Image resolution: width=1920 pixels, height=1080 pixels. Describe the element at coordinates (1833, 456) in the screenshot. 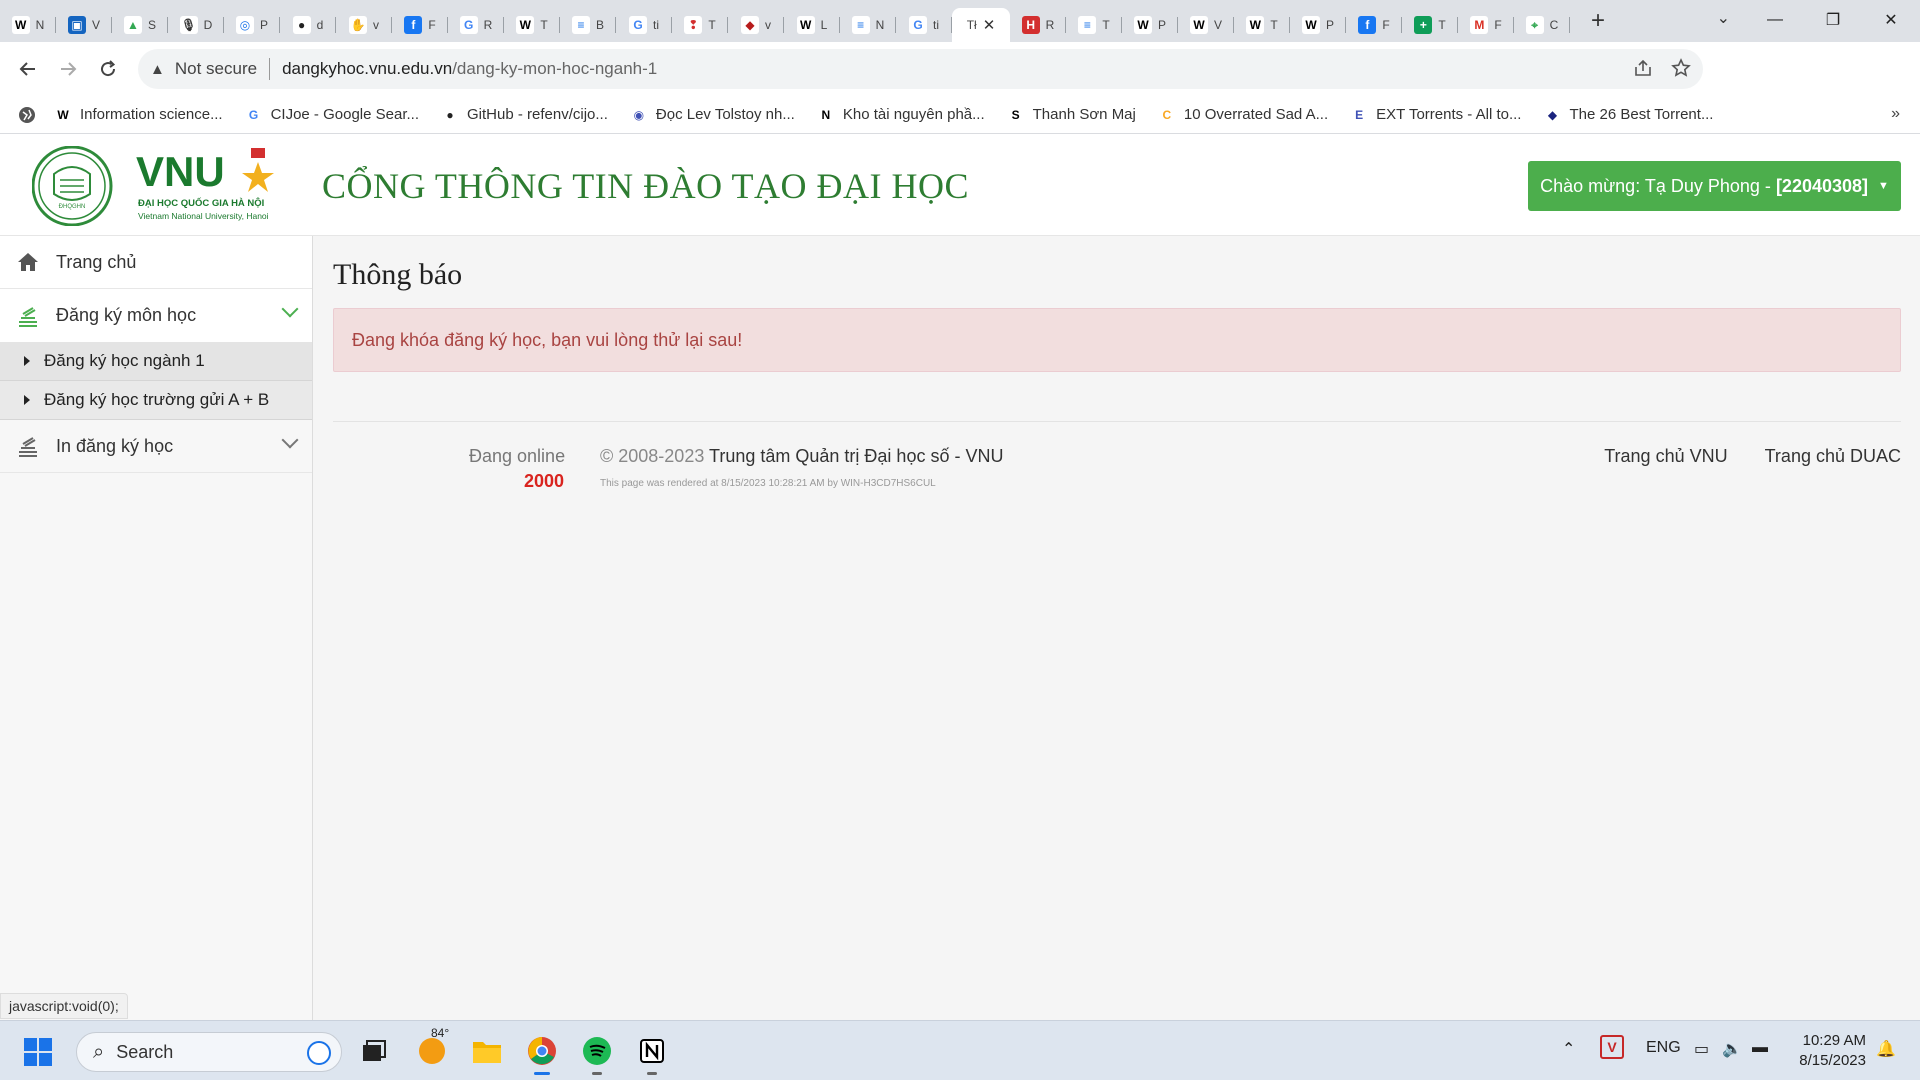

I see `link-duac-home: Trang chủ DUAC` at that location.